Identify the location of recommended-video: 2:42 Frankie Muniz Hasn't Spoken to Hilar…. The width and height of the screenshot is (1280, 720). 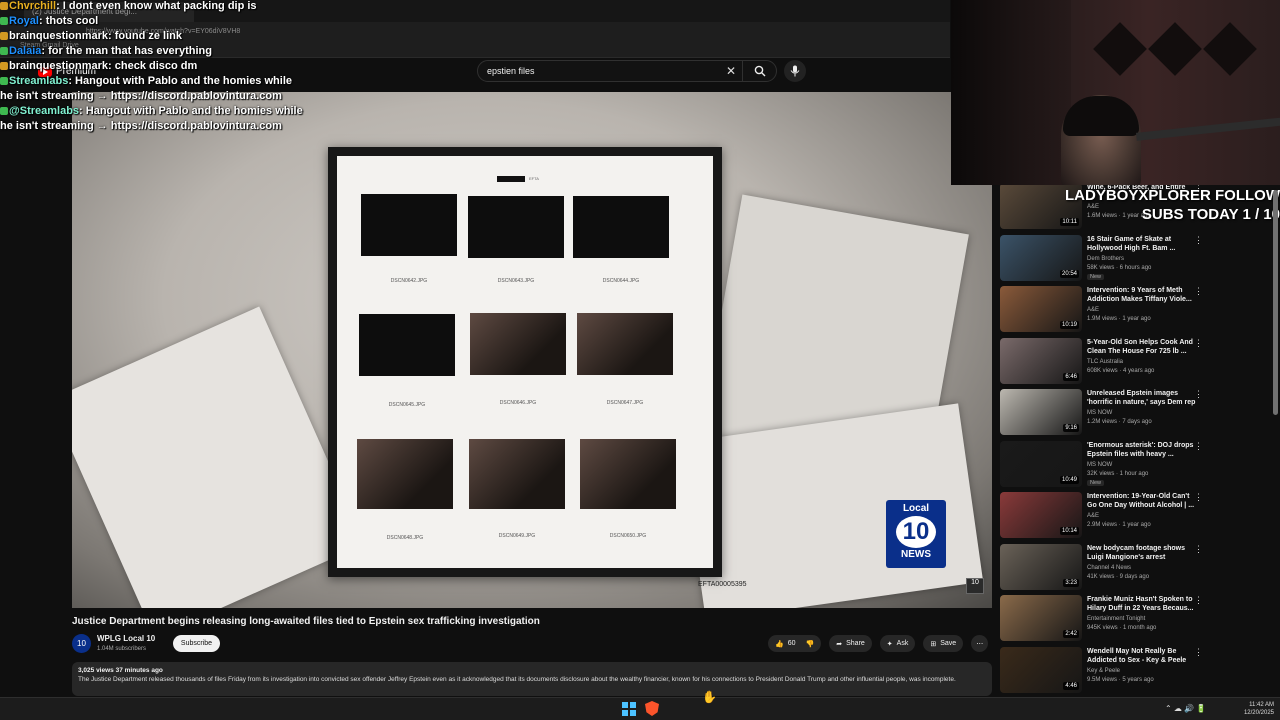
(1139, 620).